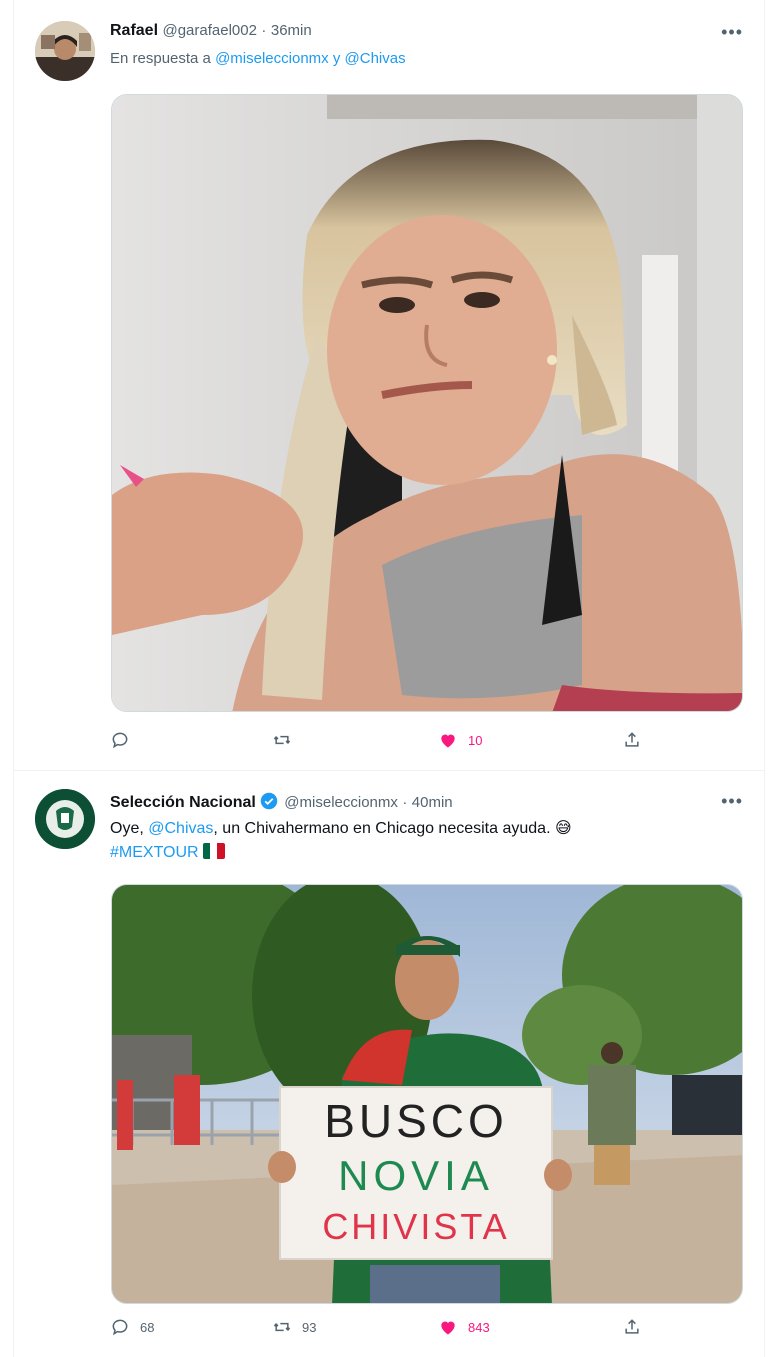 The height and width of the screenshot is (1357, 768). What do you see at coordinates (147, 1327) in the screenshot?
I see `reply-count: 68` at bounding box center [147, 1327].